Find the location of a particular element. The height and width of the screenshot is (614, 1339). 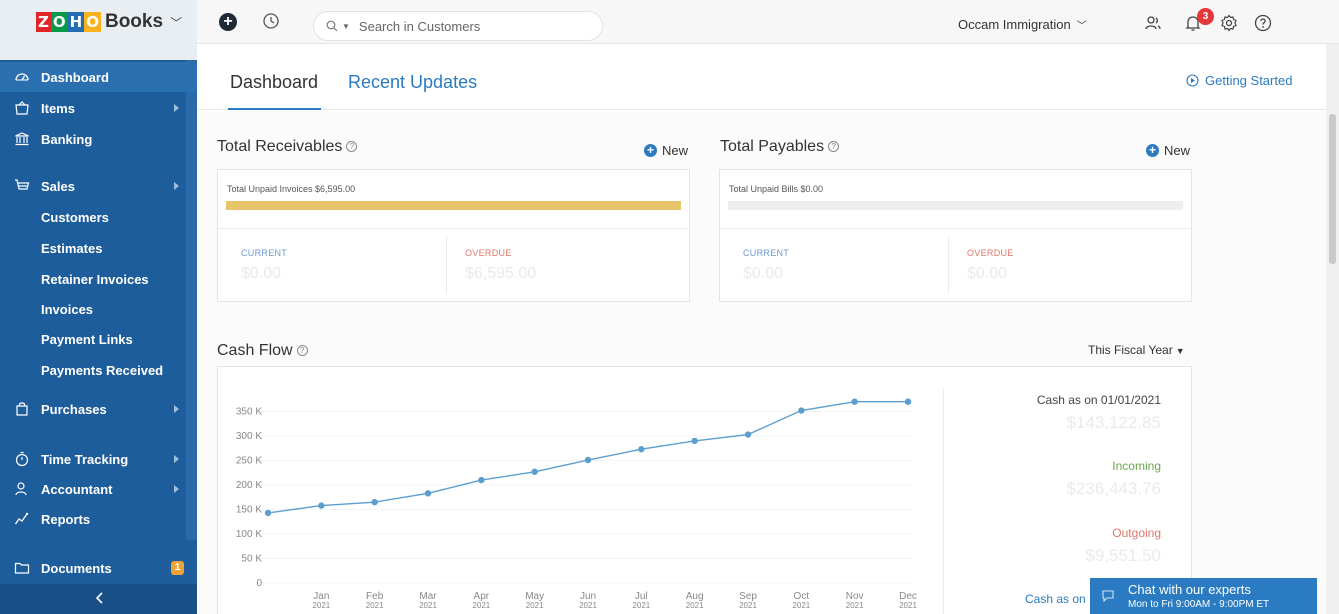

sidebar-subitem-payments-received: Payments Received is located at coordinates (98, 370).